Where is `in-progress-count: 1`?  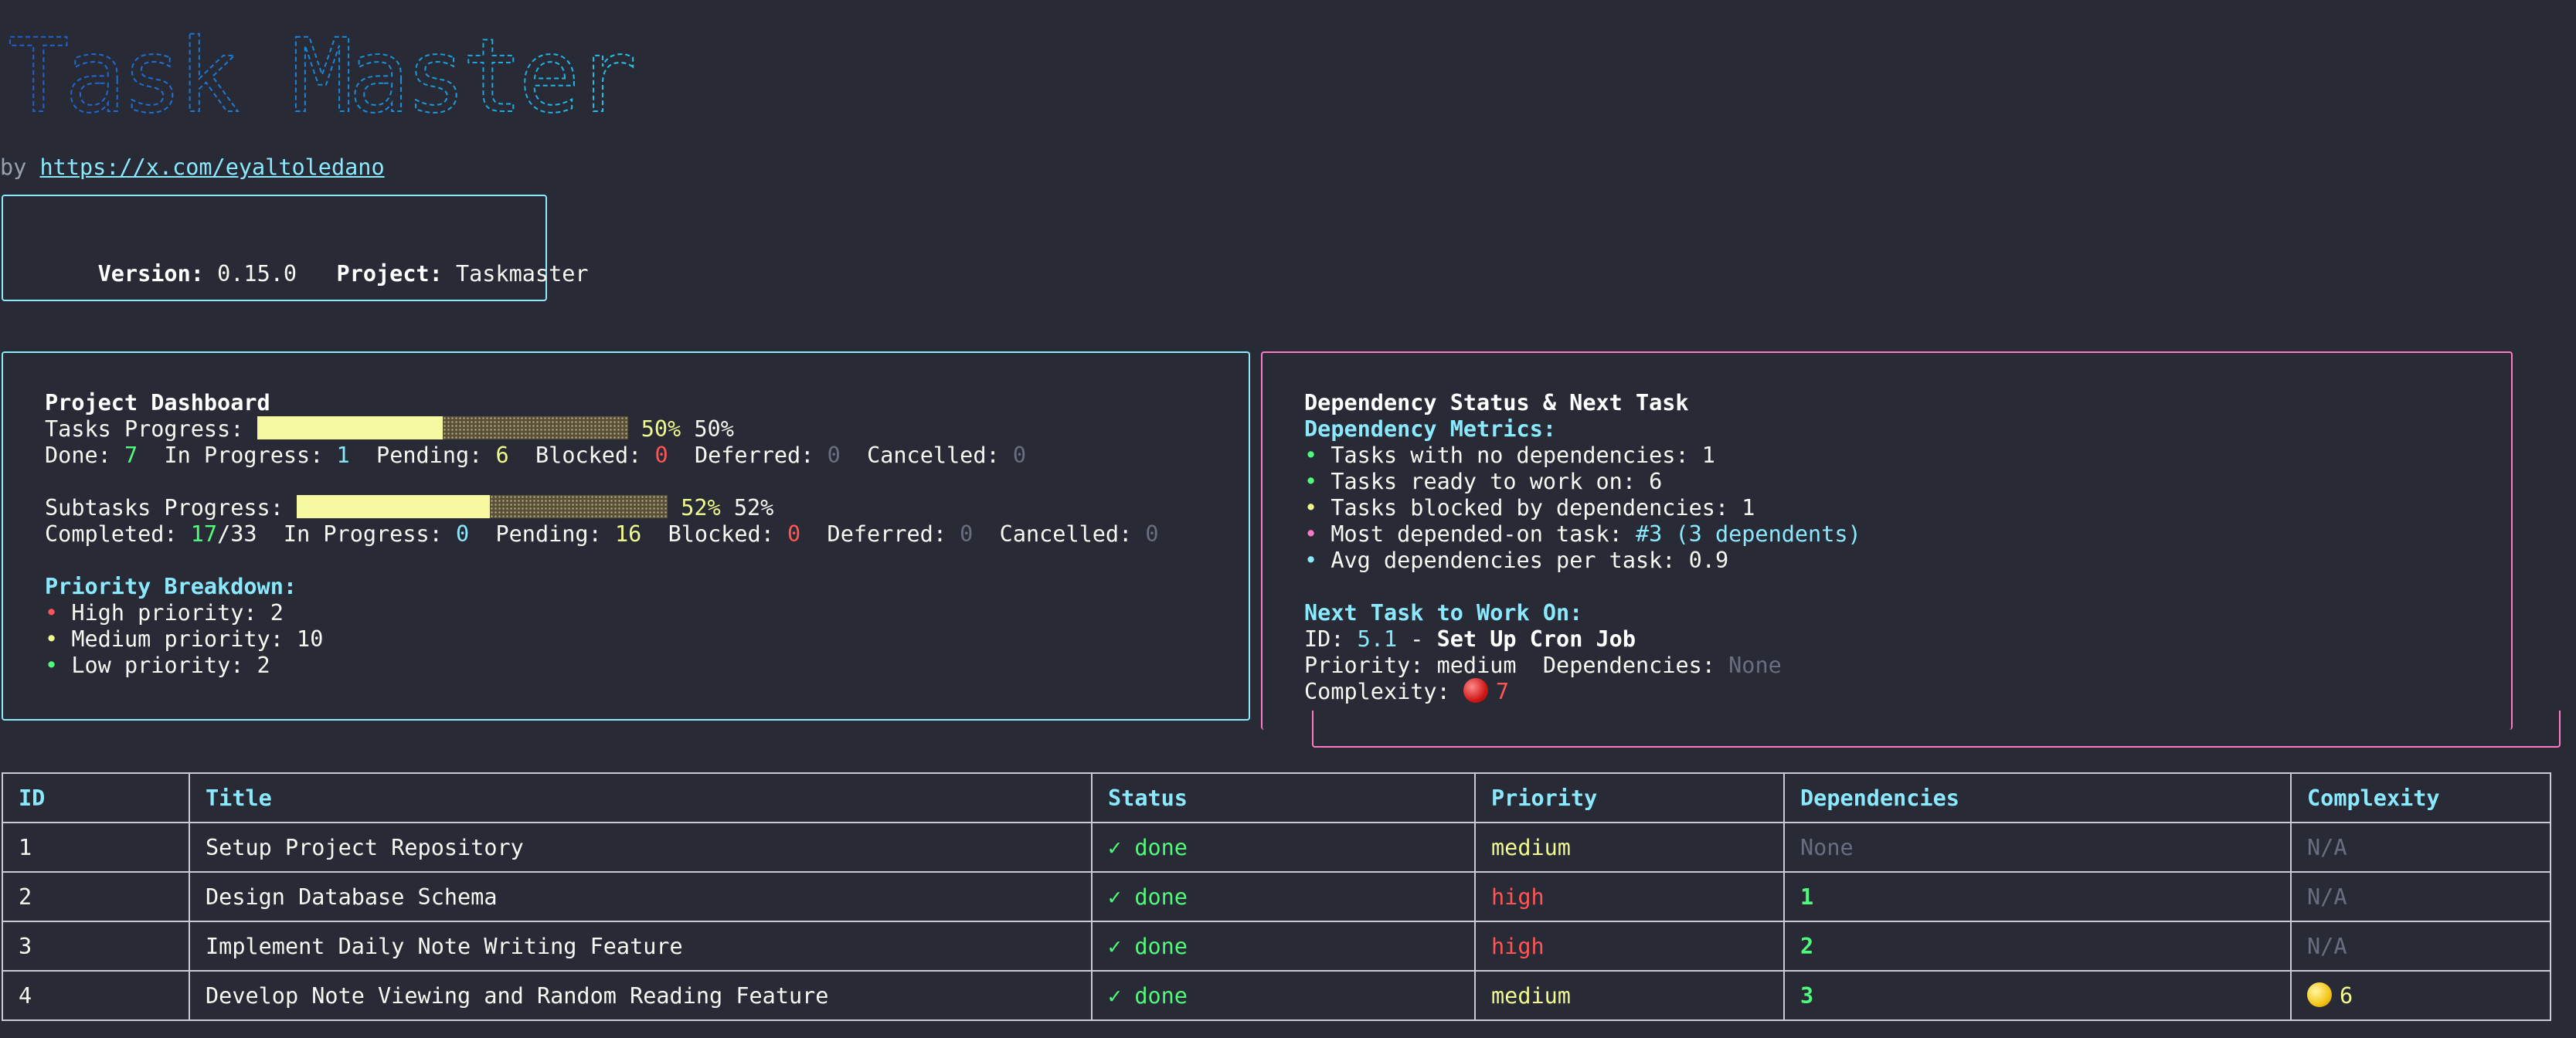
in-progress-count: 1 is located at coordinates (343, 456).